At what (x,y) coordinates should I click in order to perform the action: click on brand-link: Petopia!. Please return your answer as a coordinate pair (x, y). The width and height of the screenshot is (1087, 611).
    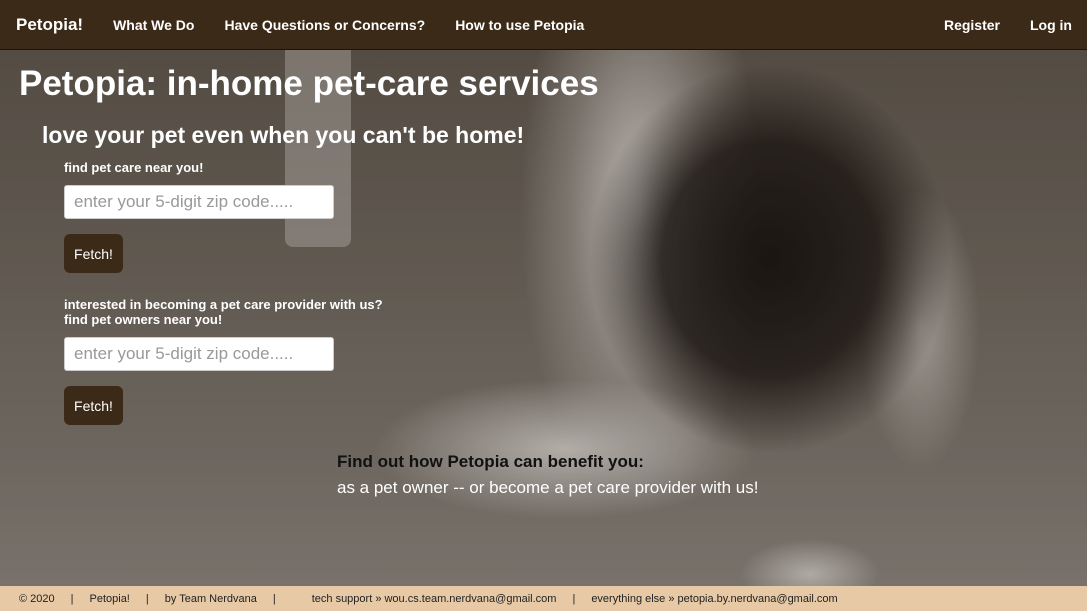
    Looking at the image, I should click on (49, 25).